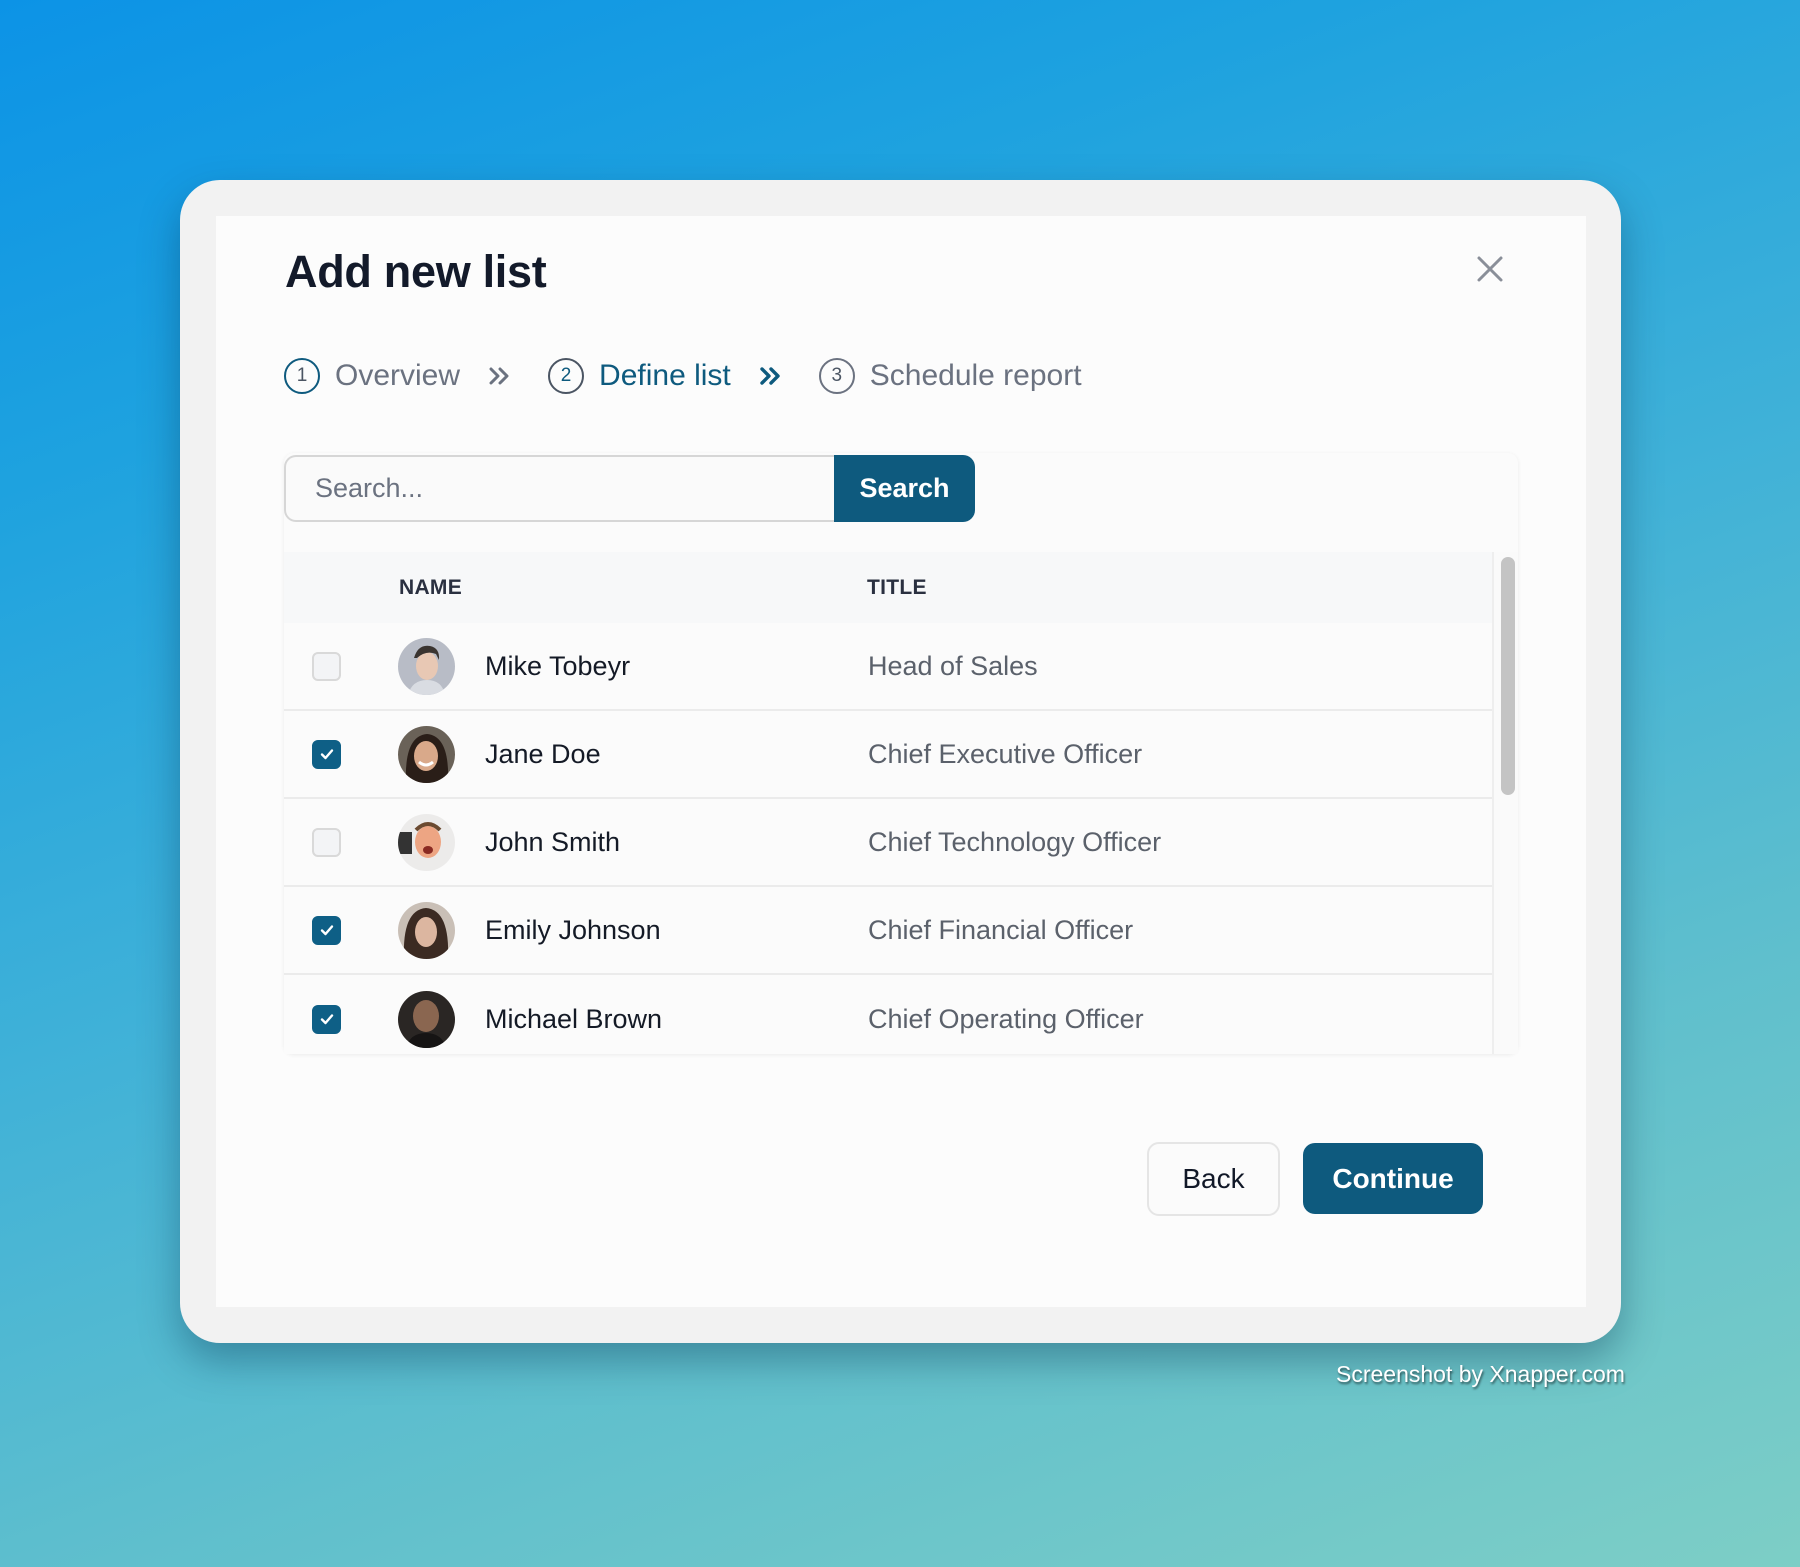  Describe the element at coordinates (398, 375) in the screenshot. I see `step-label: Overview` at that location.